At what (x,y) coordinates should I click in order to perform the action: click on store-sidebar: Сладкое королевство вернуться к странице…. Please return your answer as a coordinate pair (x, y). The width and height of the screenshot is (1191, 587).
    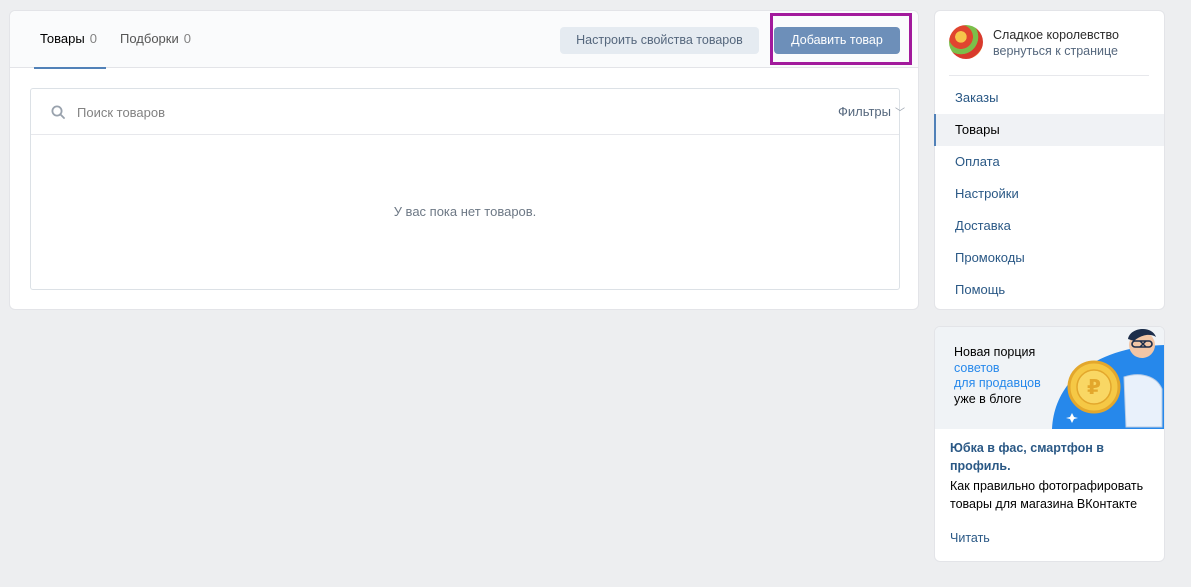
    Looking at the image, I should click on (1049, 160).